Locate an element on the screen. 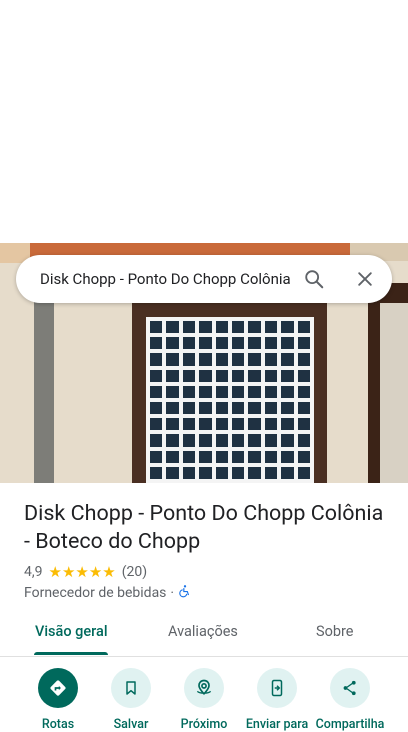 This screenshot has width=408, height=732. place-tabs: Visão geral Avaliações Sobre is located at coordinates (204, 634).